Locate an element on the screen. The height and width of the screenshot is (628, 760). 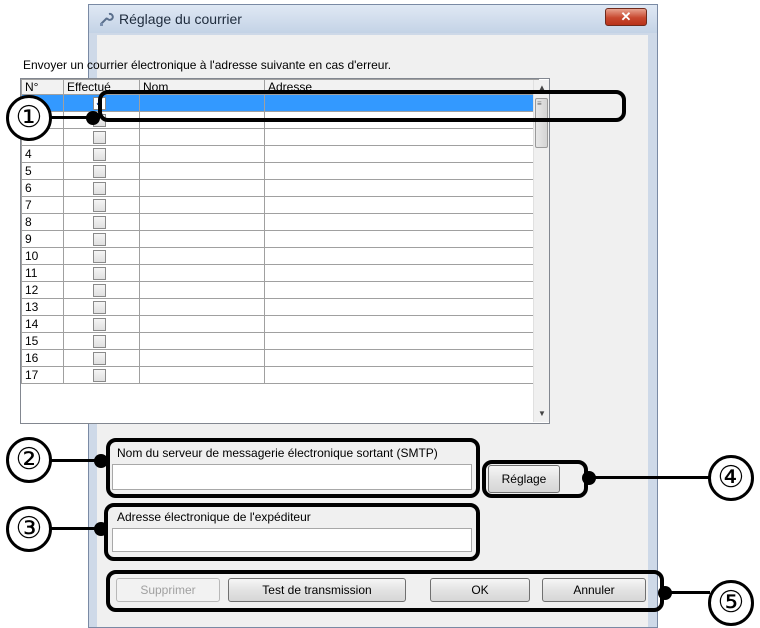
row-number: 4 is located at coordinates (42, 154).